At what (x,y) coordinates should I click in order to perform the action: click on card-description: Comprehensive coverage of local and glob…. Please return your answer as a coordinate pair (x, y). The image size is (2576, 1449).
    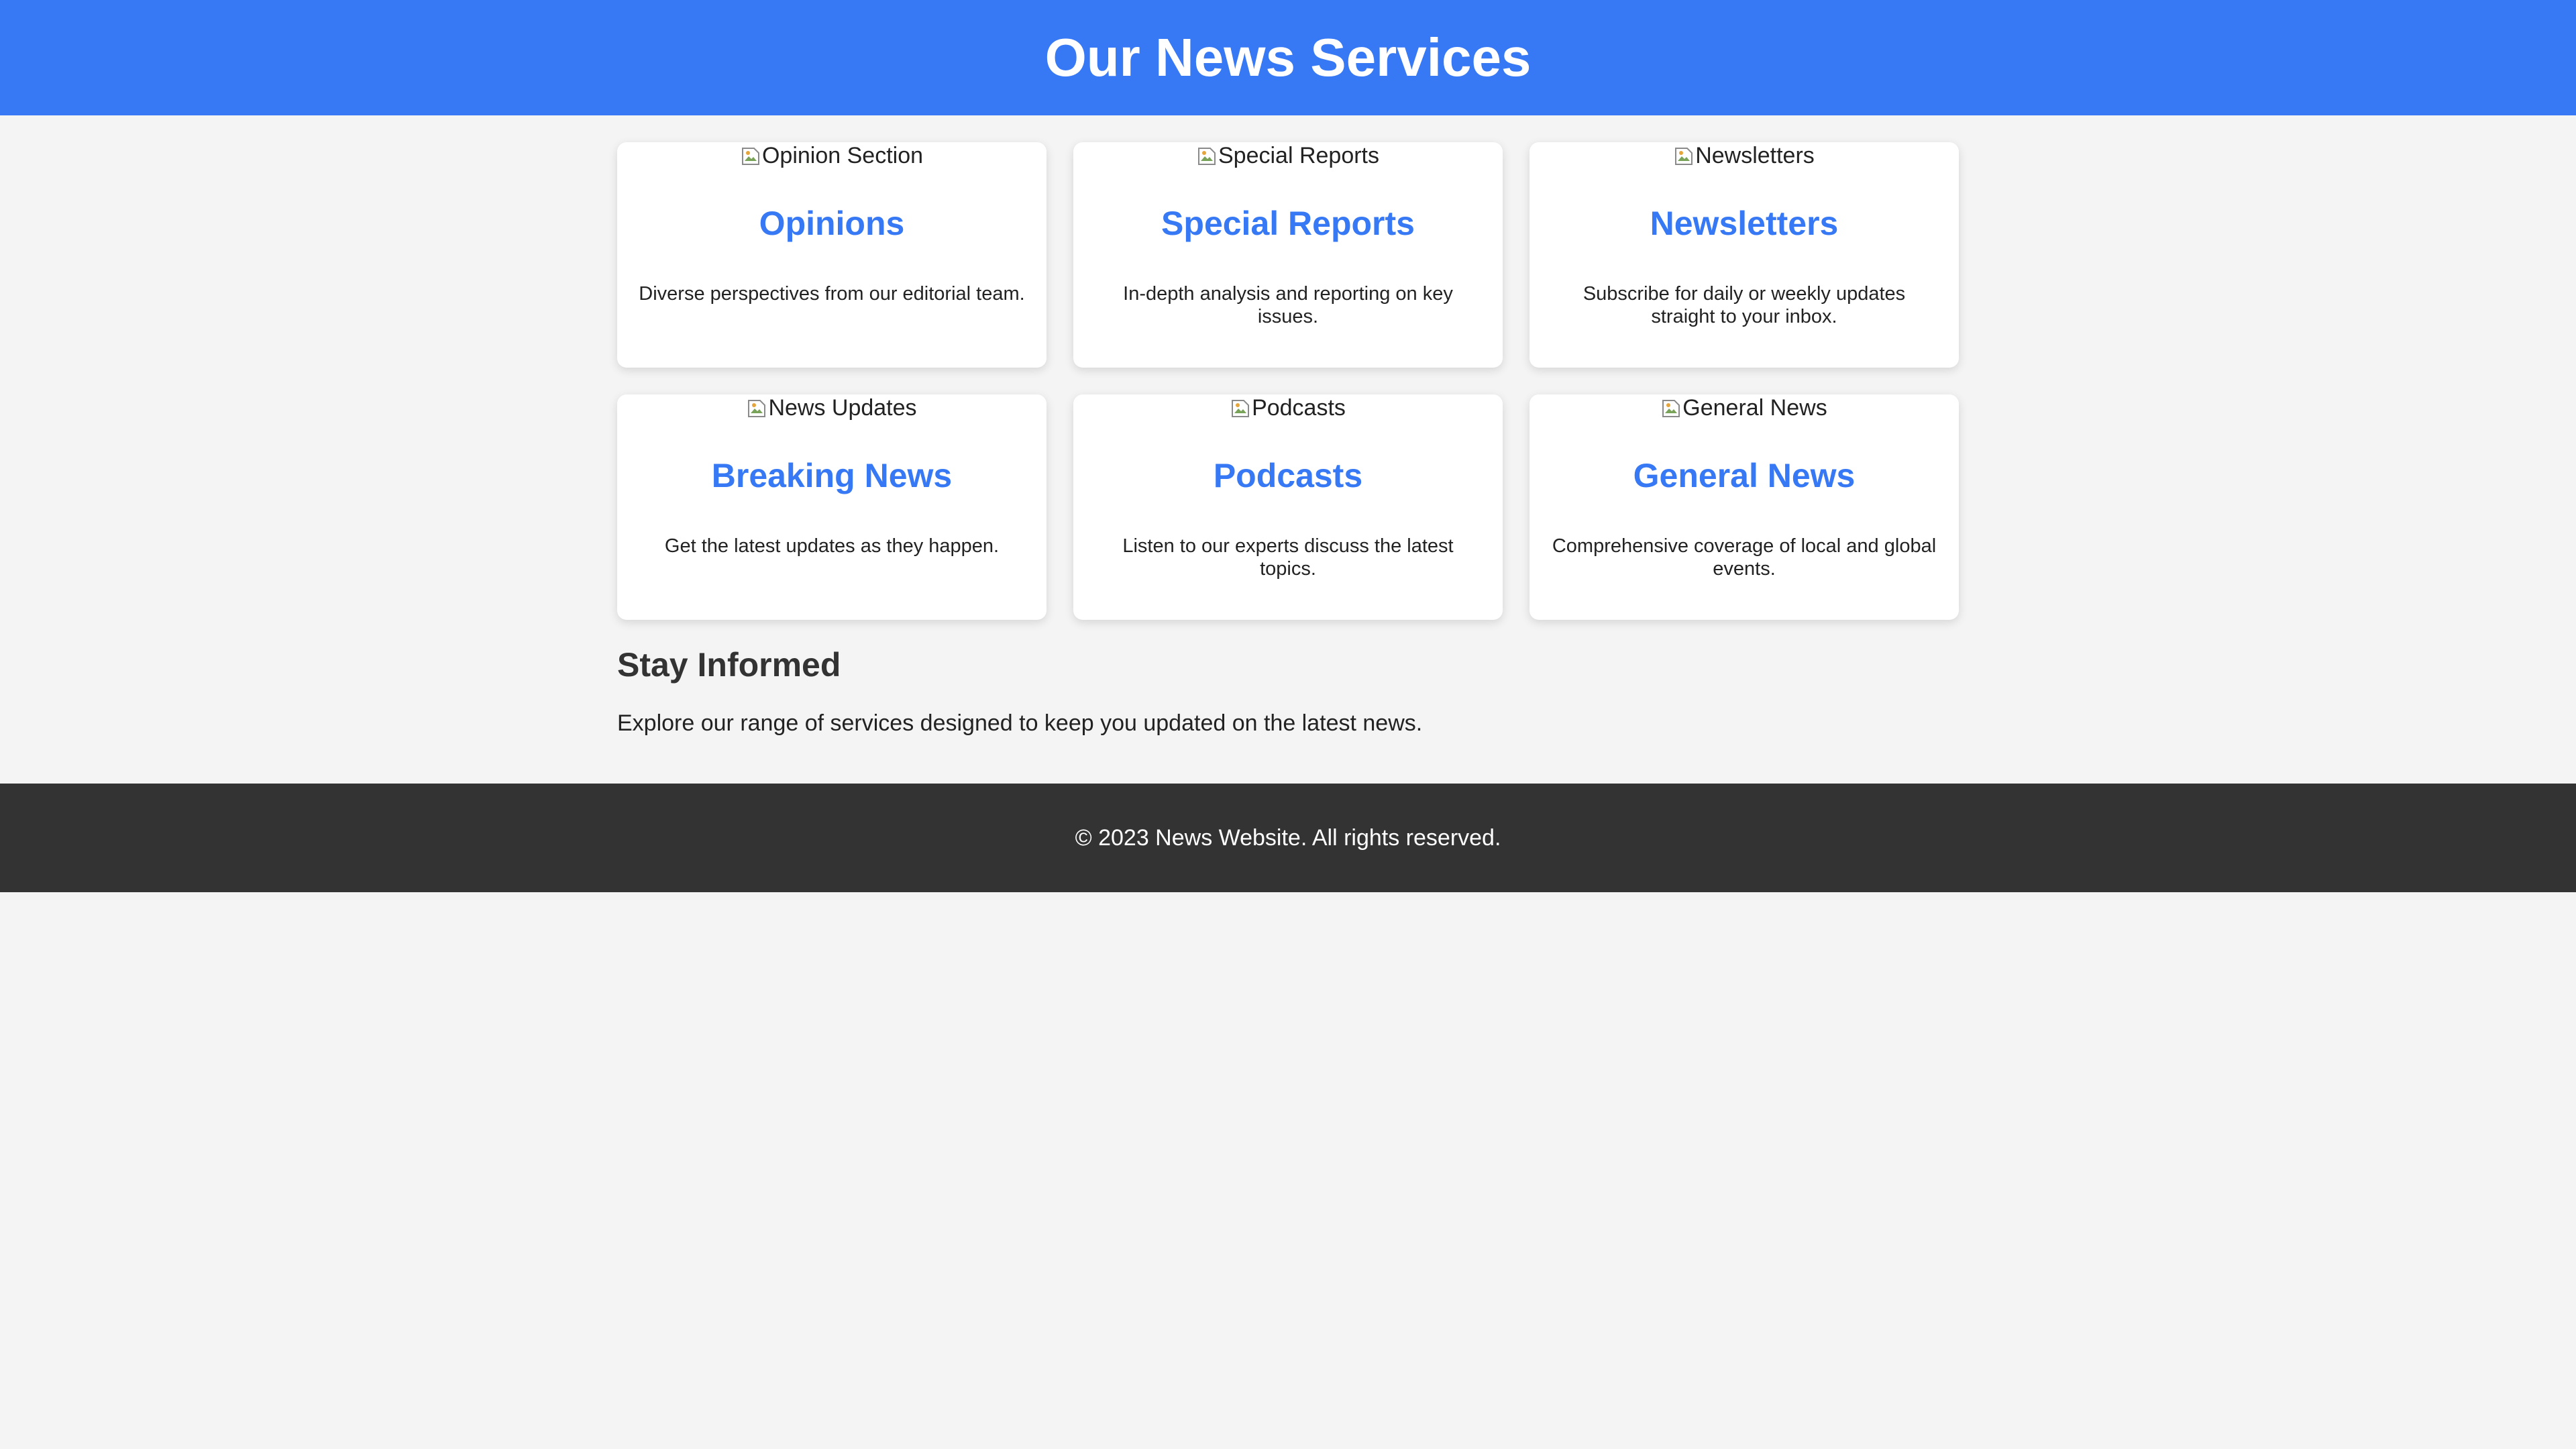
    Looking at the image, I should click on (1744, 557).